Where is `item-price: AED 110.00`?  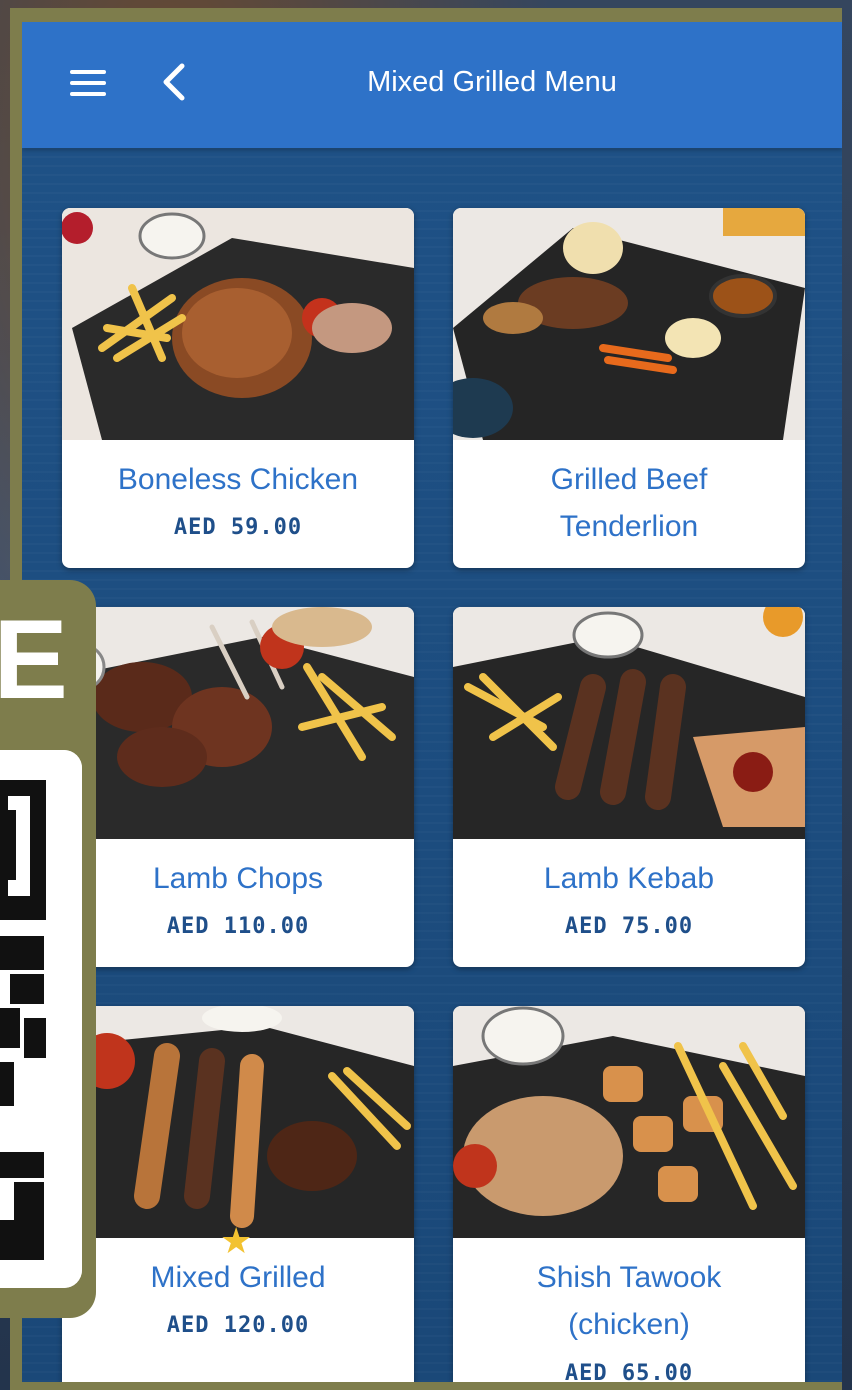
item-price: AED 110.00 is located at coordinates (238, 926).